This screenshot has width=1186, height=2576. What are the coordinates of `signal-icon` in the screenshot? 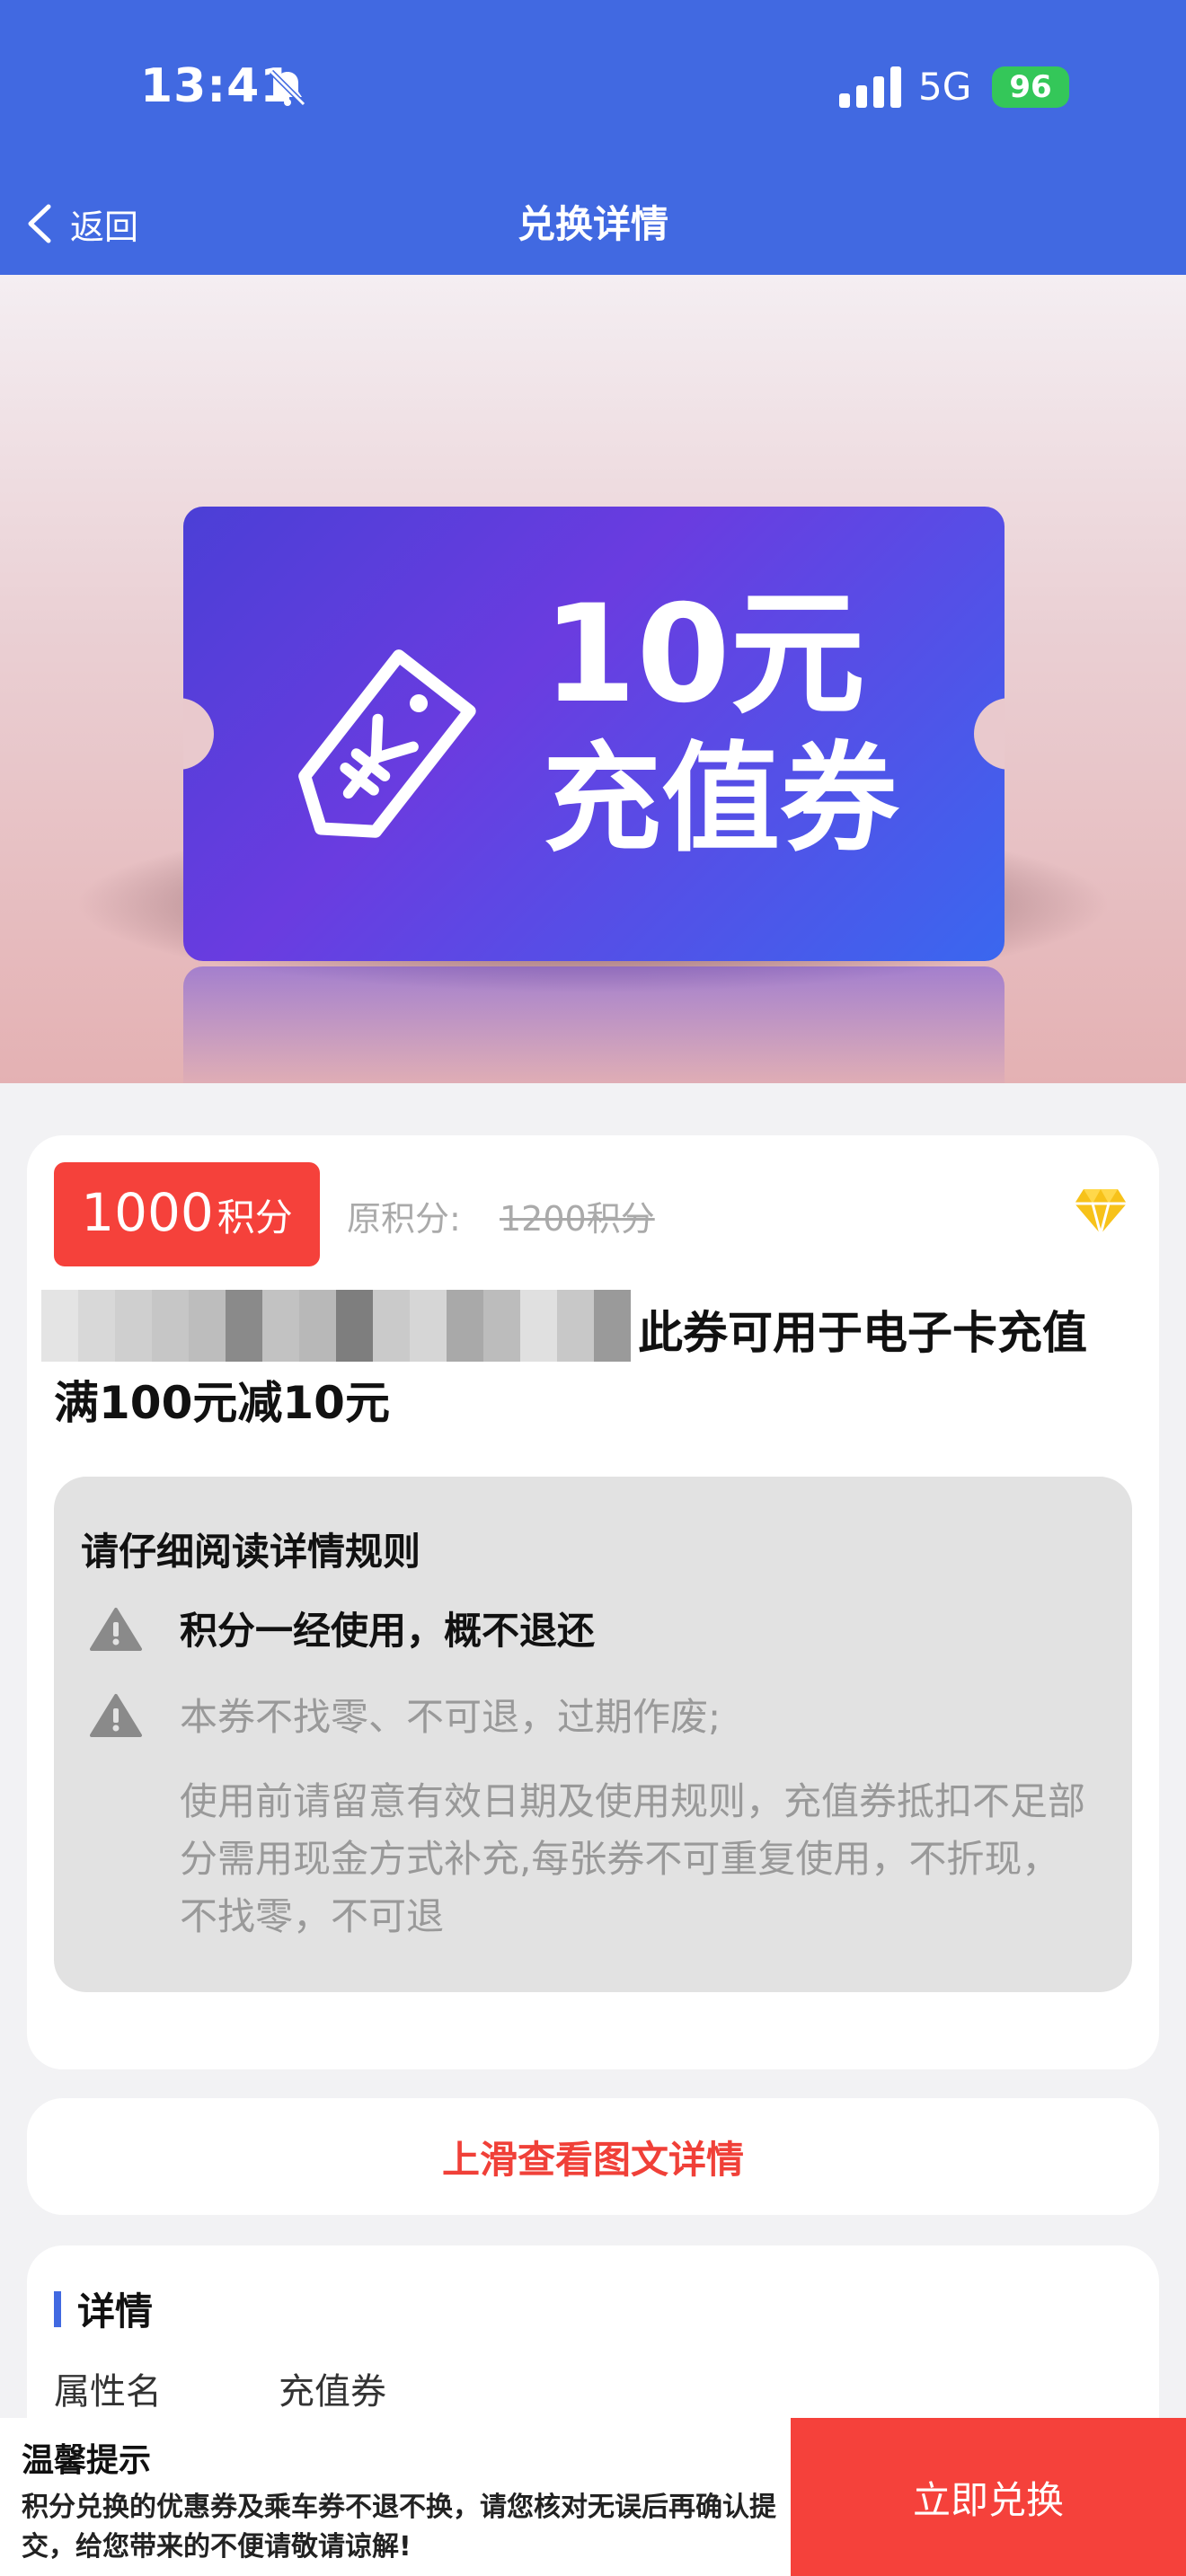 It's located at (870, 87).